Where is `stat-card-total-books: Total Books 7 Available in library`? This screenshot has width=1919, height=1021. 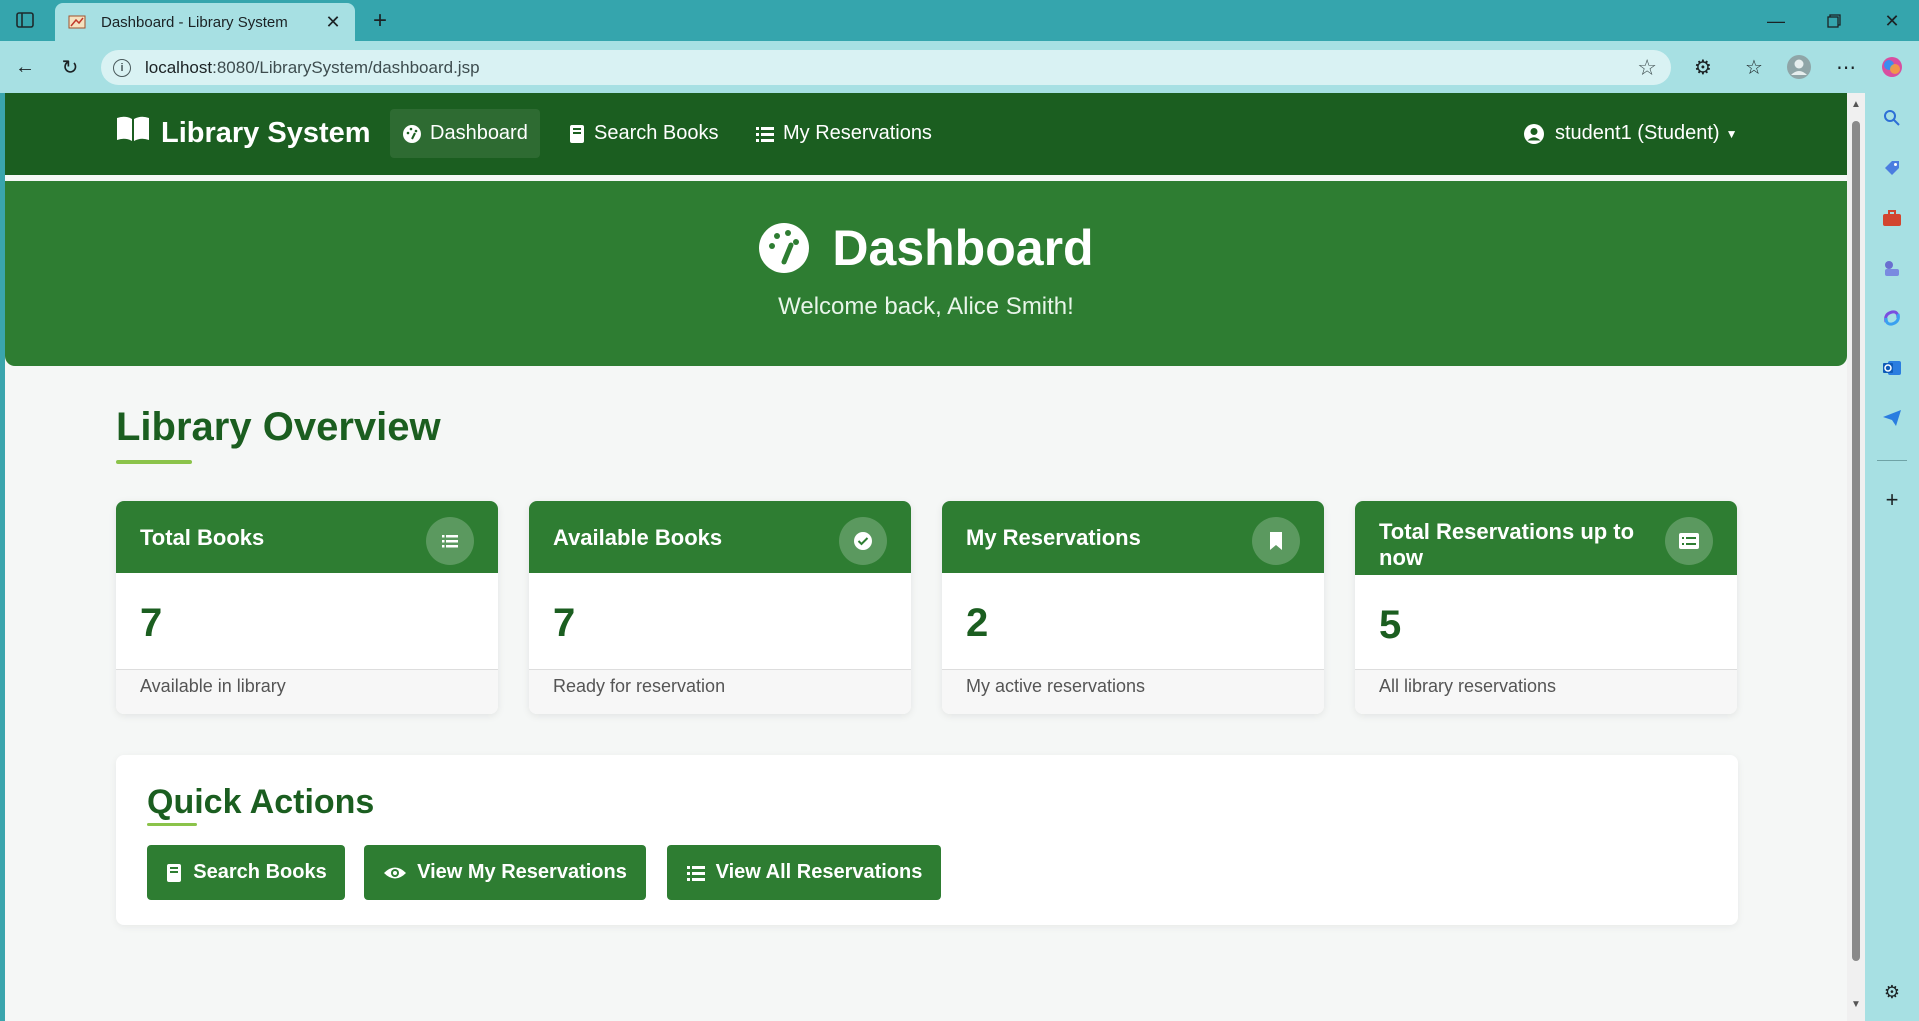
stat-card-total-books: Total Books 7 Available in library is located at coordinates (307, 607).